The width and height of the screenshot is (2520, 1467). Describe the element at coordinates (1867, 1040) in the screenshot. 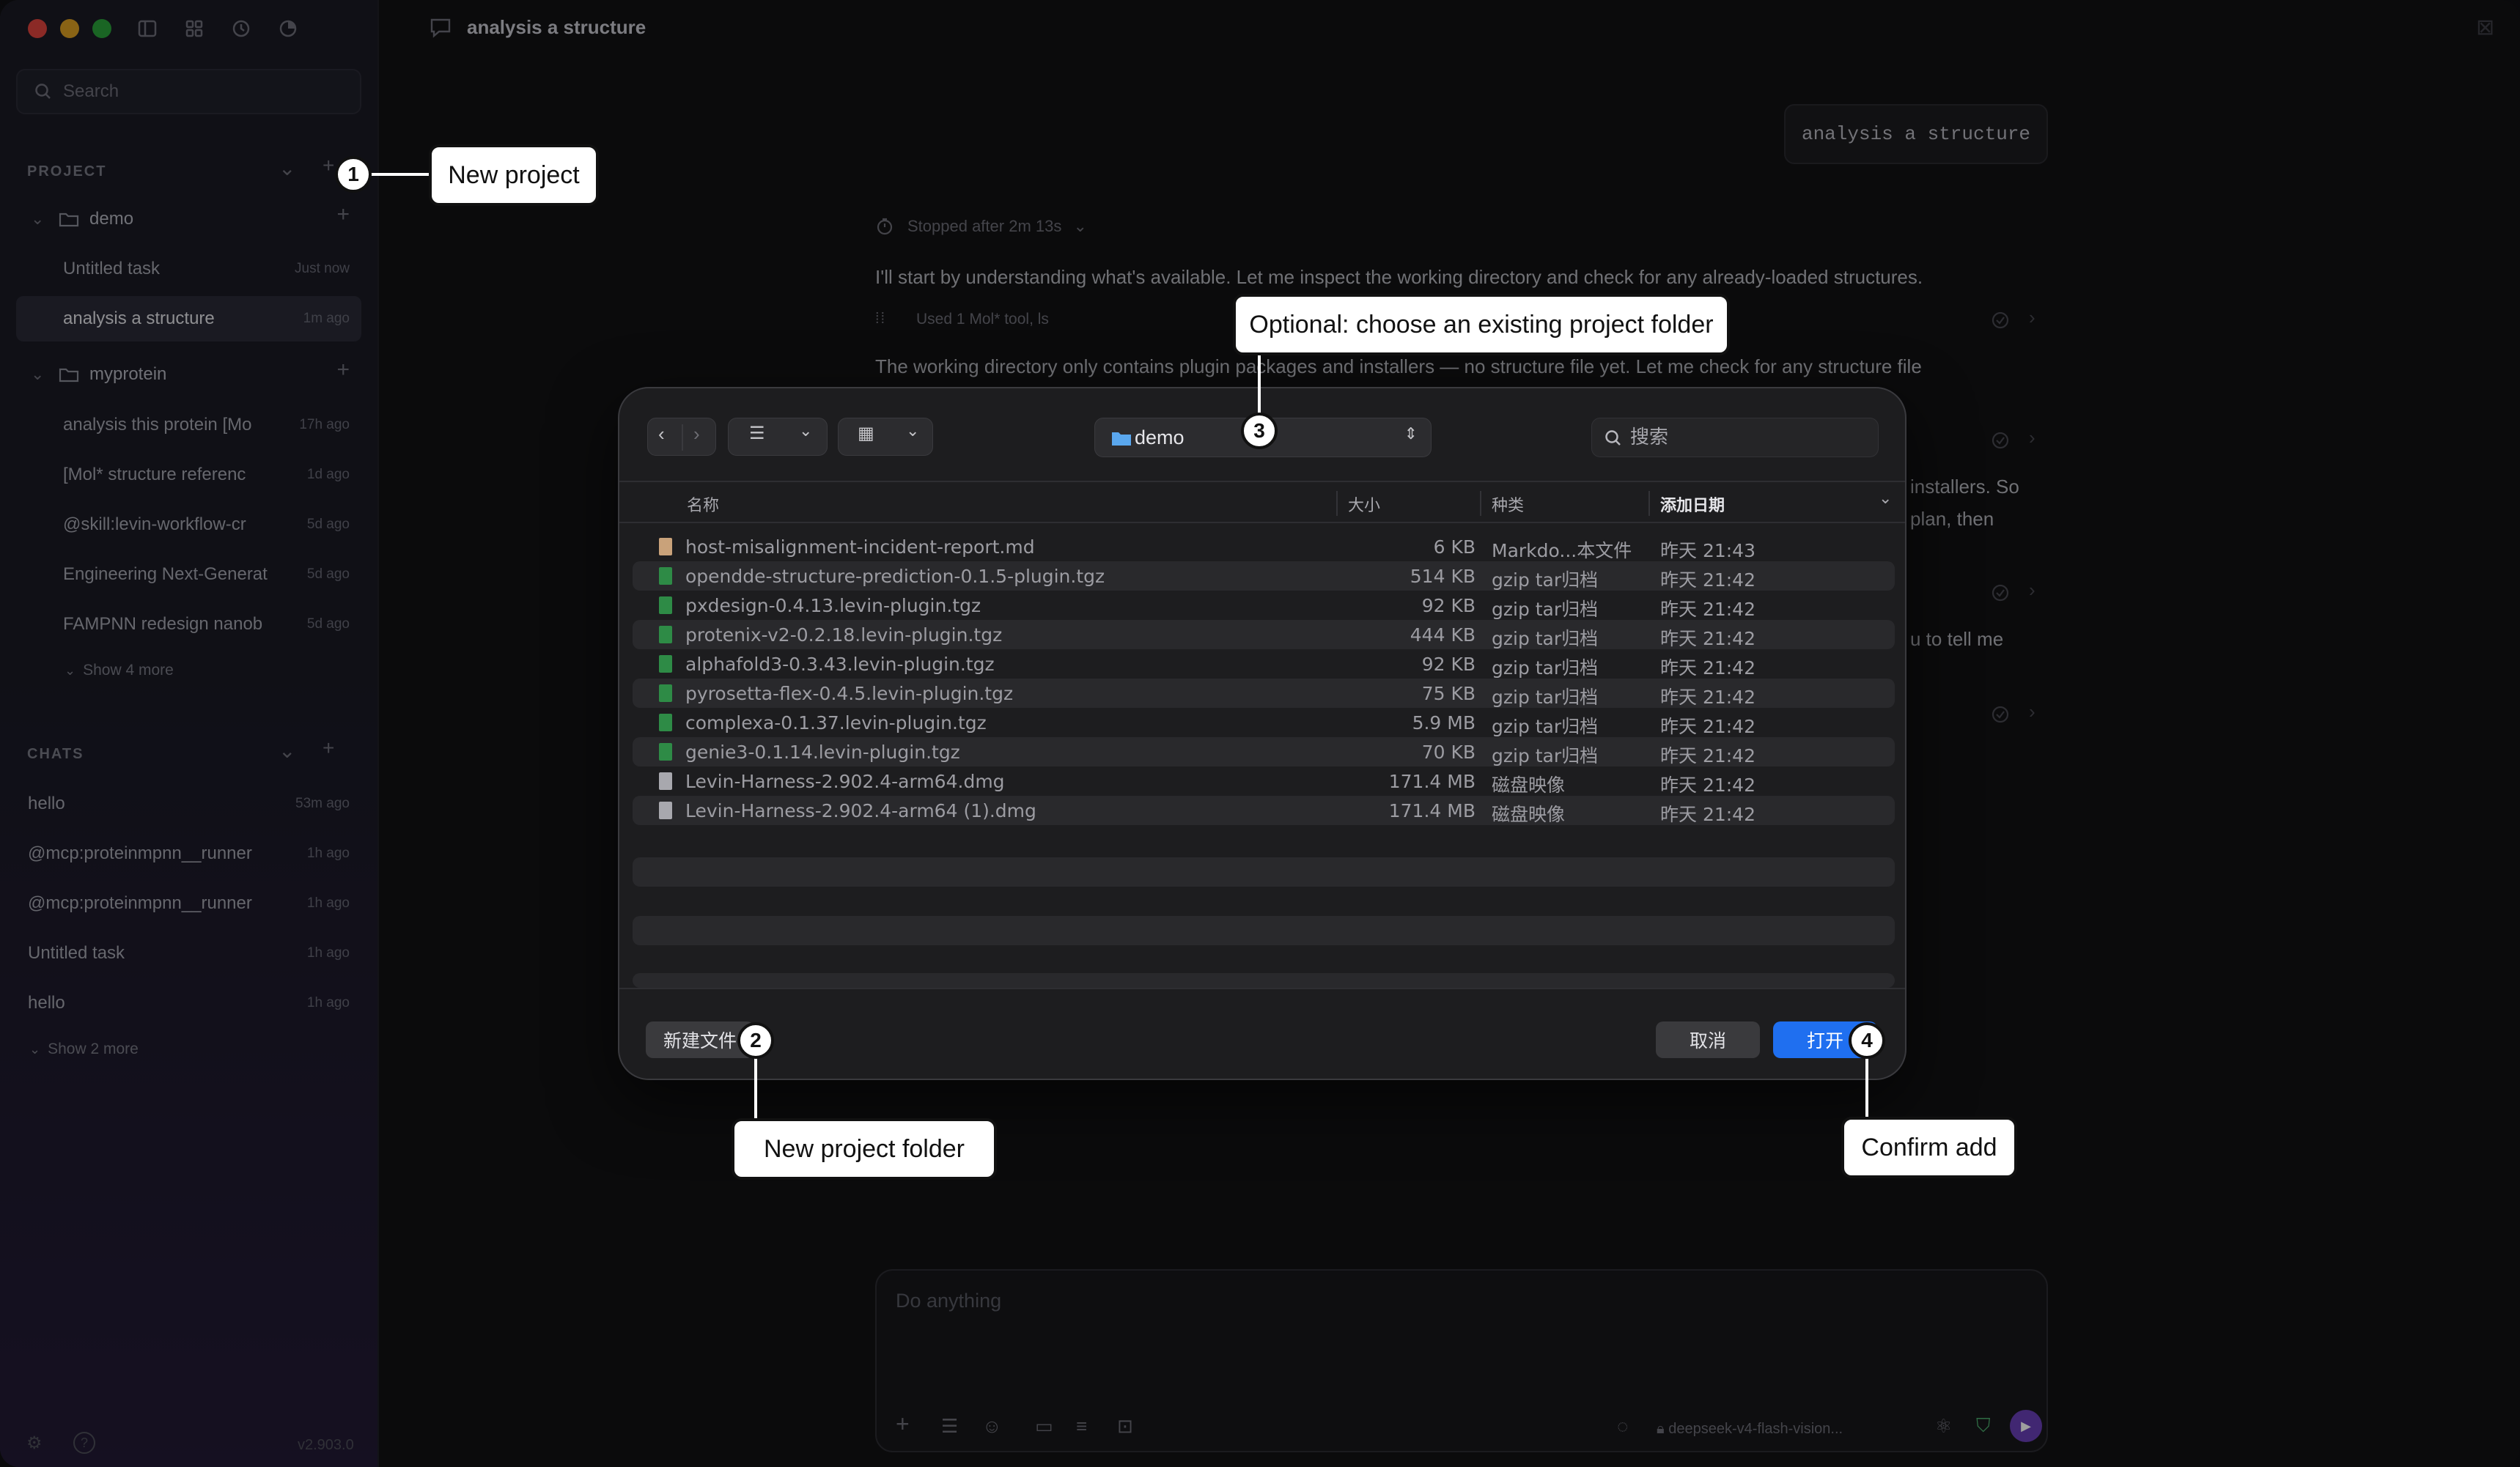

I see `step-badge-4: 4` at that location.